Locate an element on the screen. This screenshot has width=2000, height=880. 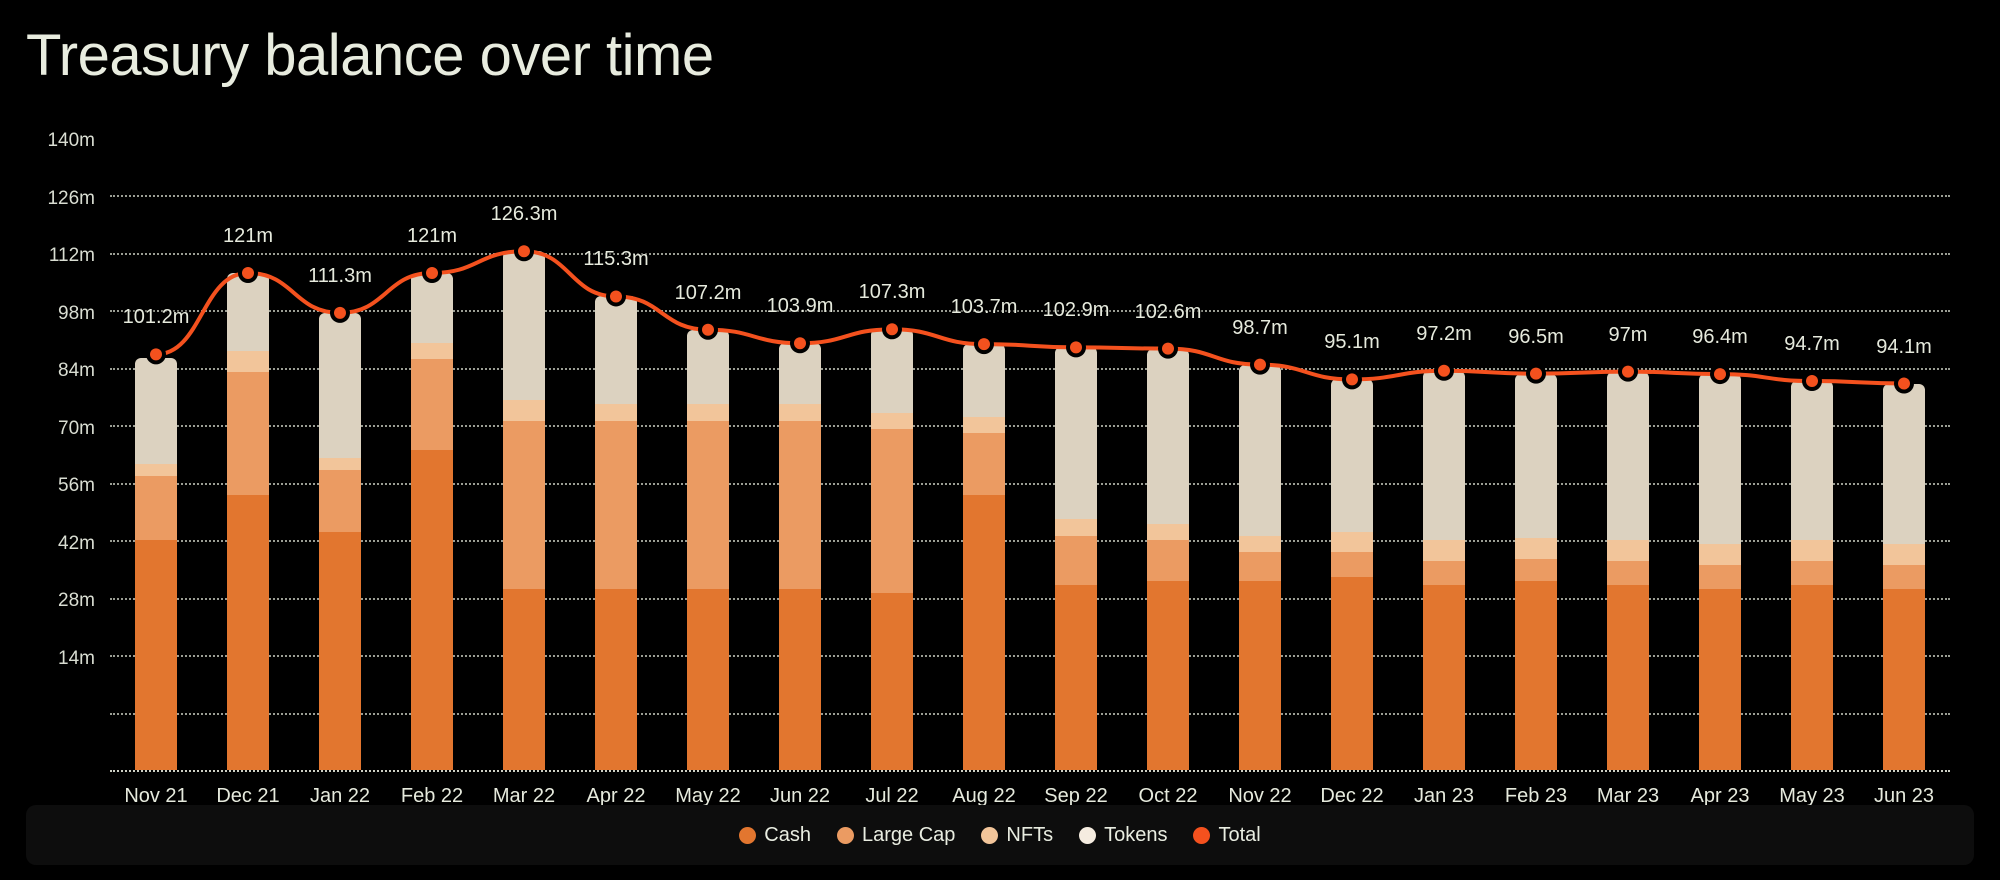
data-point-label: 94.1m is located at coordinates (1904, 346).